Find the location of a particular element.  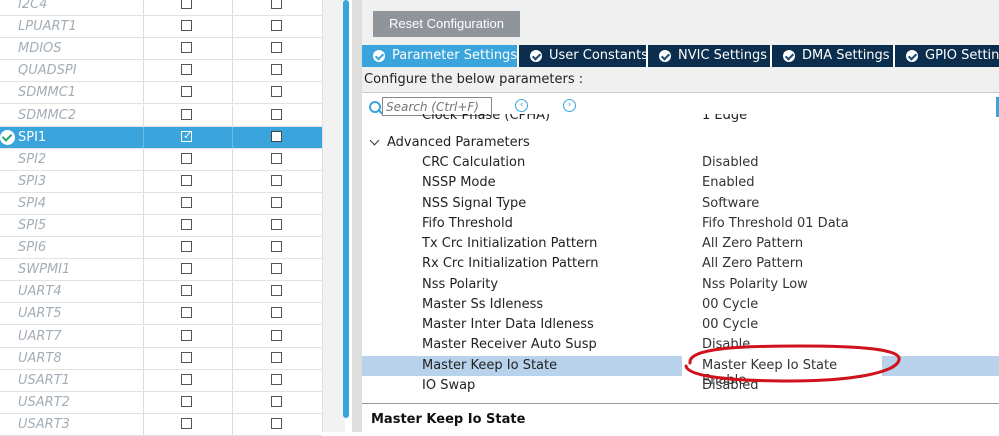

parameter-row: Fifo Threshold Fifo Threshold 01 Data is located at coordinates (680, 224).